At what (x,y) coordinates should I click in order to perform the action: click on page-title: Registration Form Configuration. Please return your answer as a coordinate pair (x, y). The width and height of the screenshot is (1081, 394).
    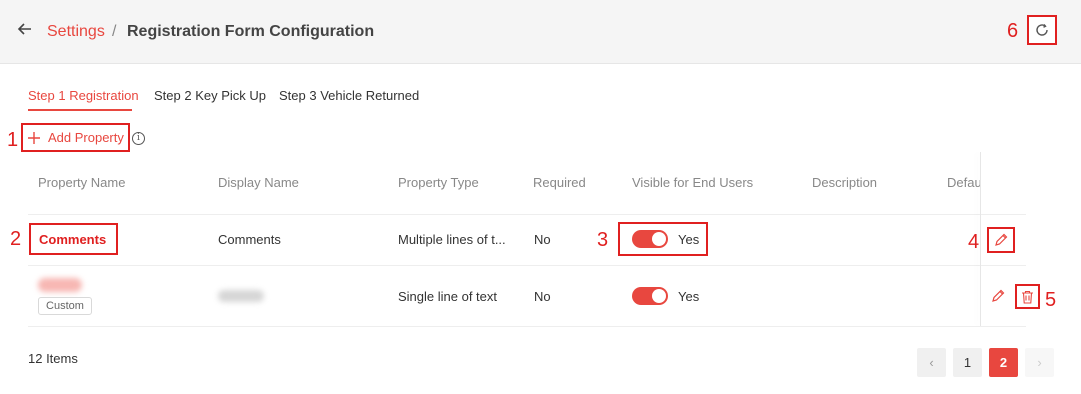
    Looking at the image, I should click on (251, 31).